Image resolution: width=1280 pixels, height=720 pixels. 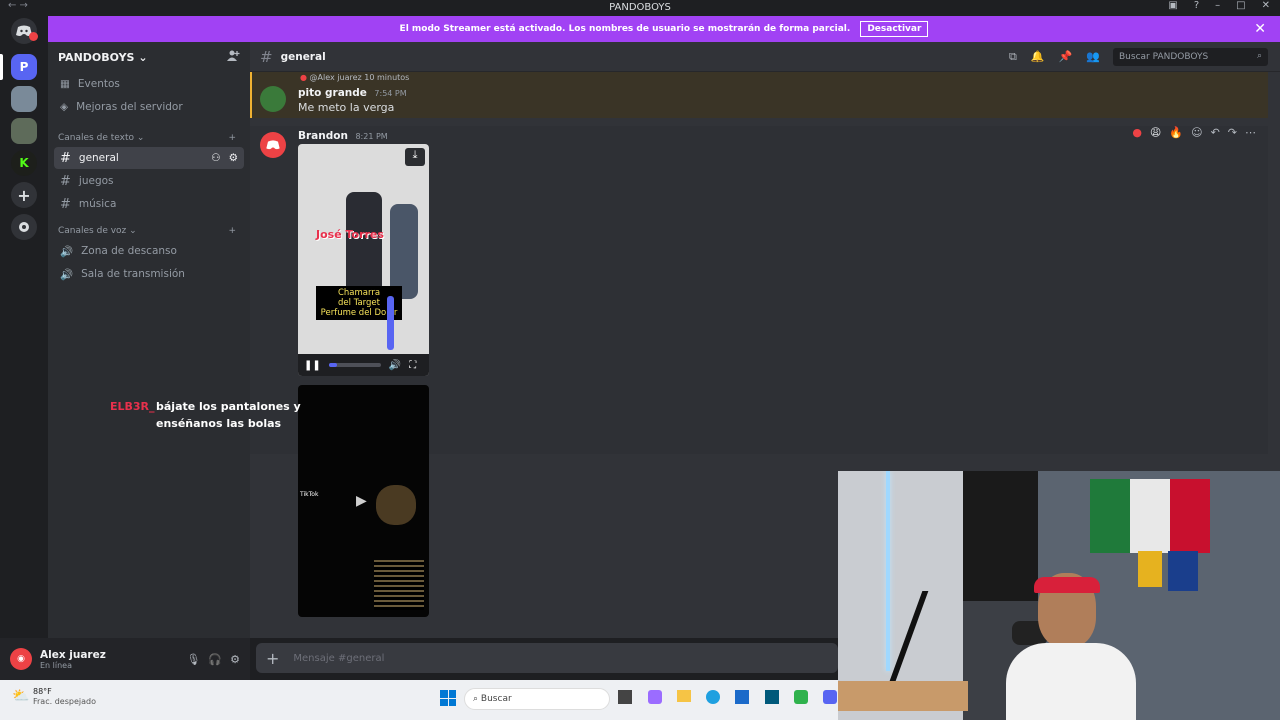 What do you see at coordinates (67, 251) in the screenshot?
I see `speaker-icon: 🔊` at bounding box center [67, 251].